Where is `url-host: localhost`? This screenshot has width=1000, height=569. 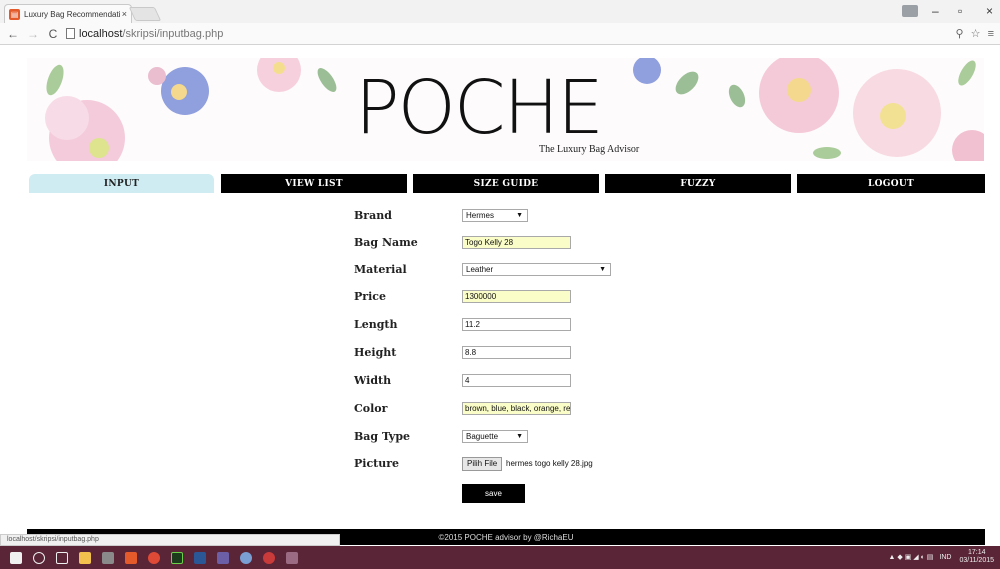
url-host: localhost is located at coordinates (101, 33).